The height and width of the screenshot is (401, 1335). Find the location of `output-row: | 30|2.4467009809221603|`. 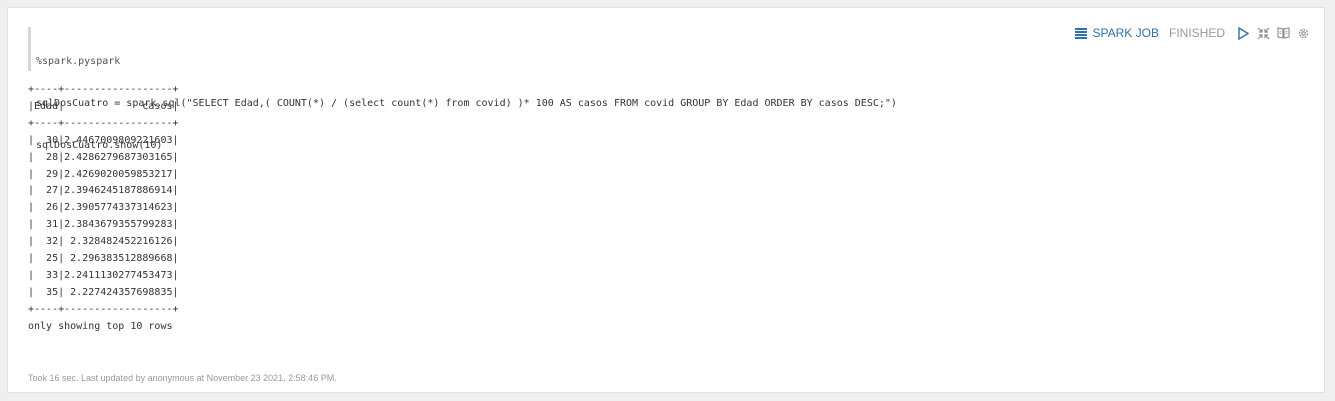

output-row: | 30|2.4467009809221603| is located at coordinates (103, 140).